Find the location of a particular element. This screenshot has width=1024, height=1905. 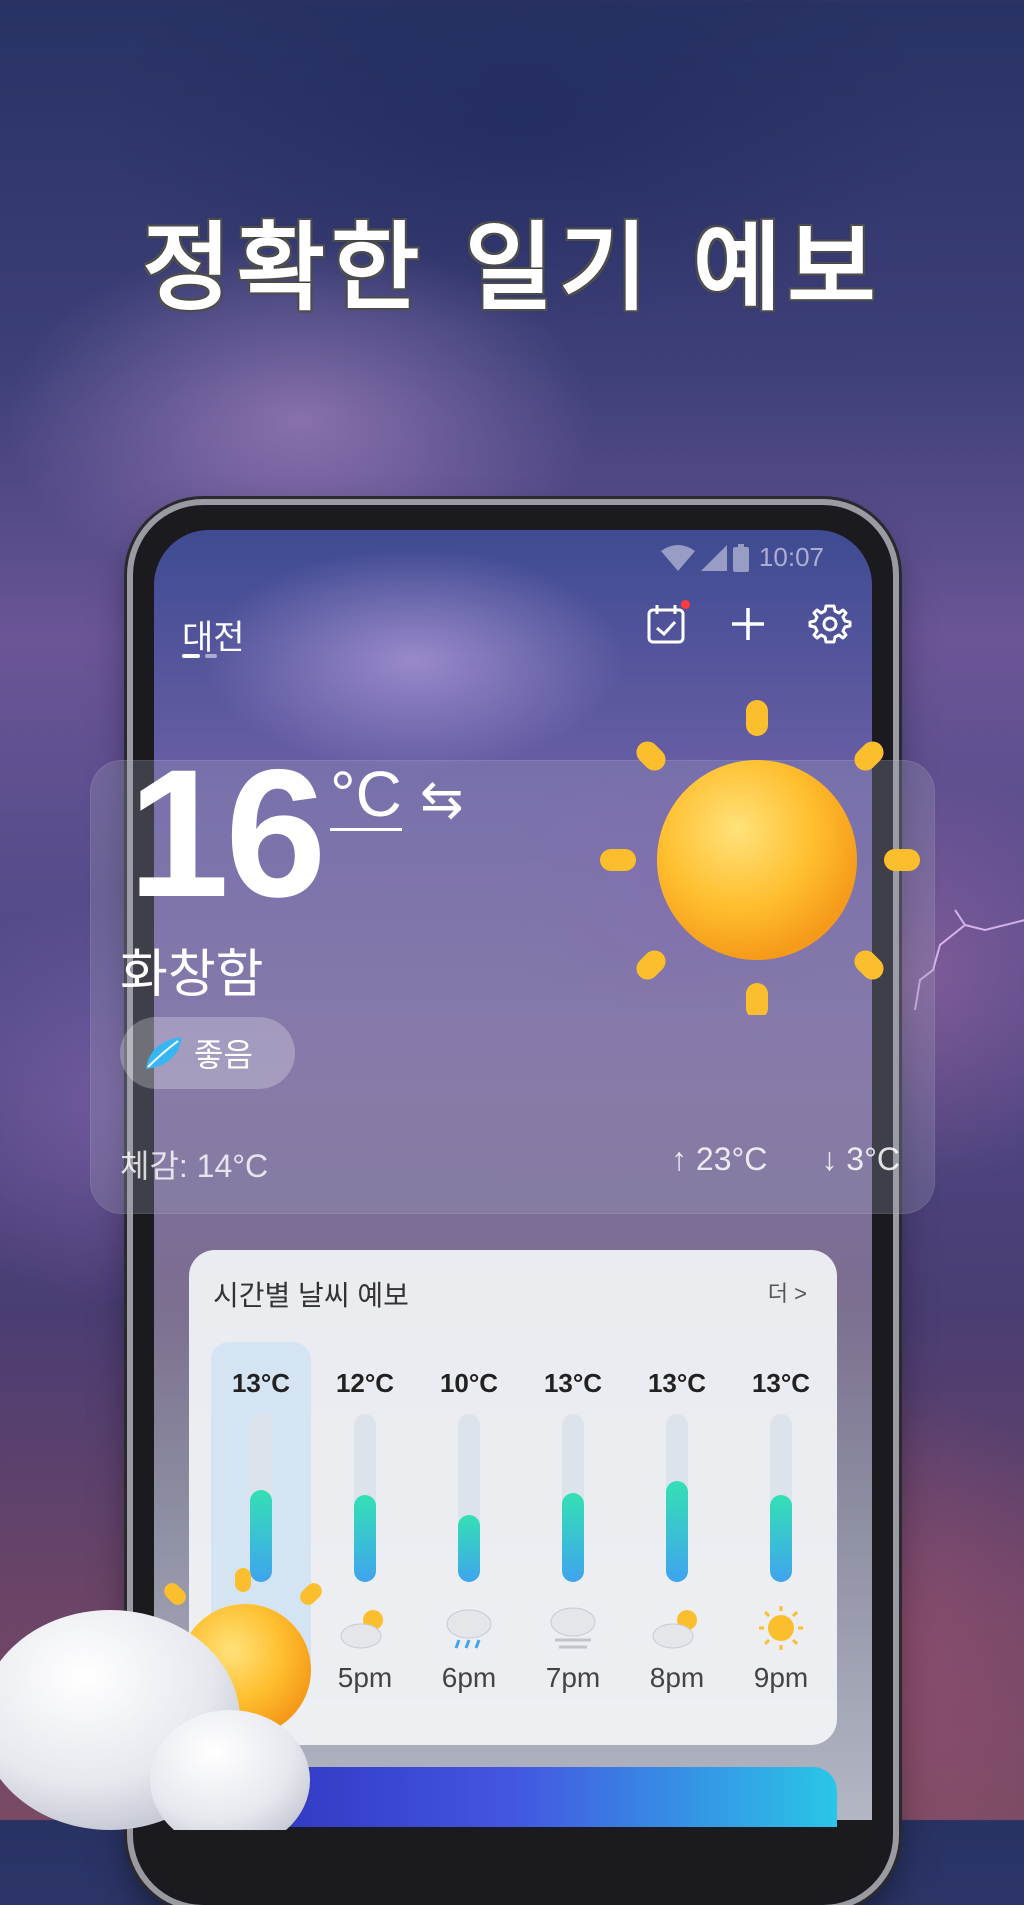

gear-icon is located at coordinates (830, 624).